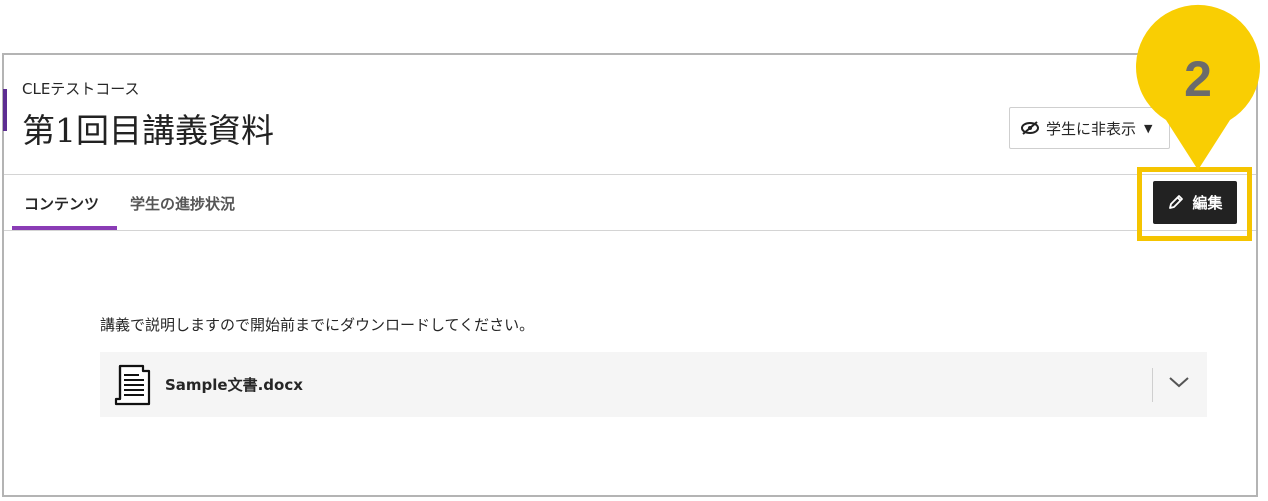 The image size is (1268, 501). What do you see at coordinates (1198, 79) in the screenshot?
I see `callout-number: 2` at bounding box center [1198, 79].